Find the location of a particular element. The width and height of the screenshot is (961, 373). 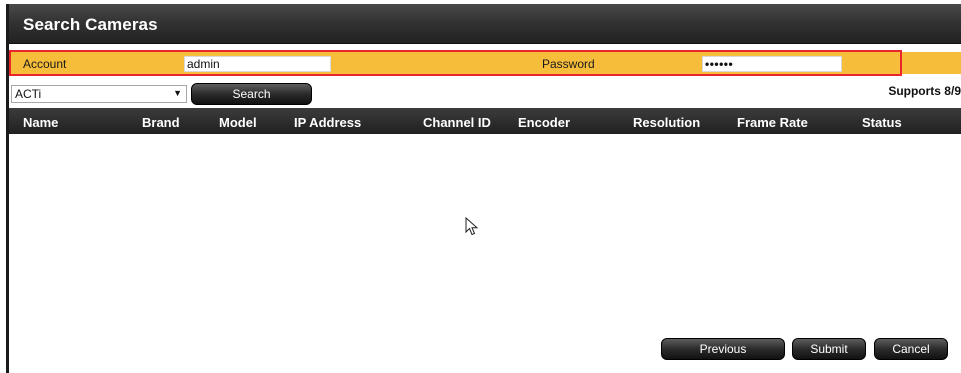

column-header-frame-rate: Frame Rate is located at coordinates (772, 122).